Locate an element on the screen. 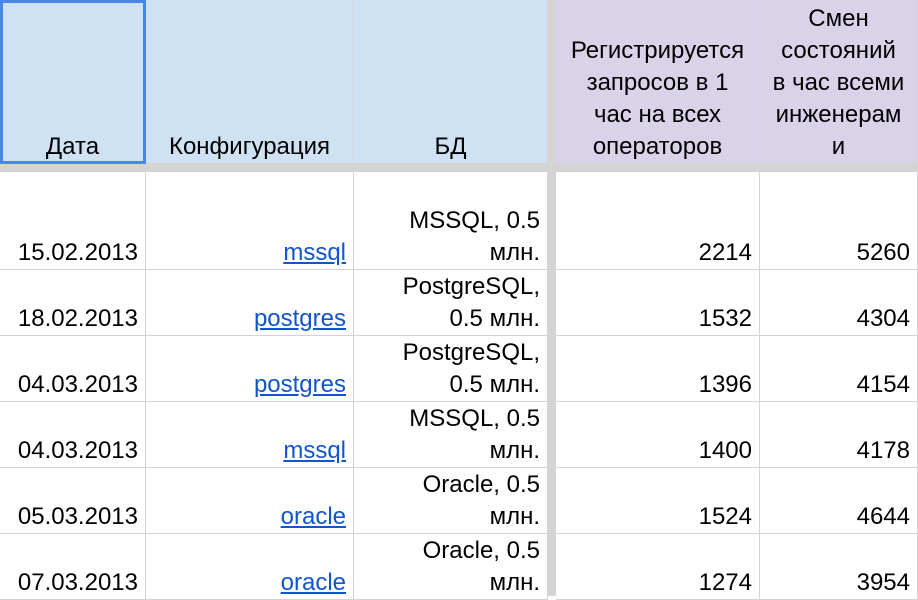  header-requests-line-4: операторов is located at coordinates (657, 146).